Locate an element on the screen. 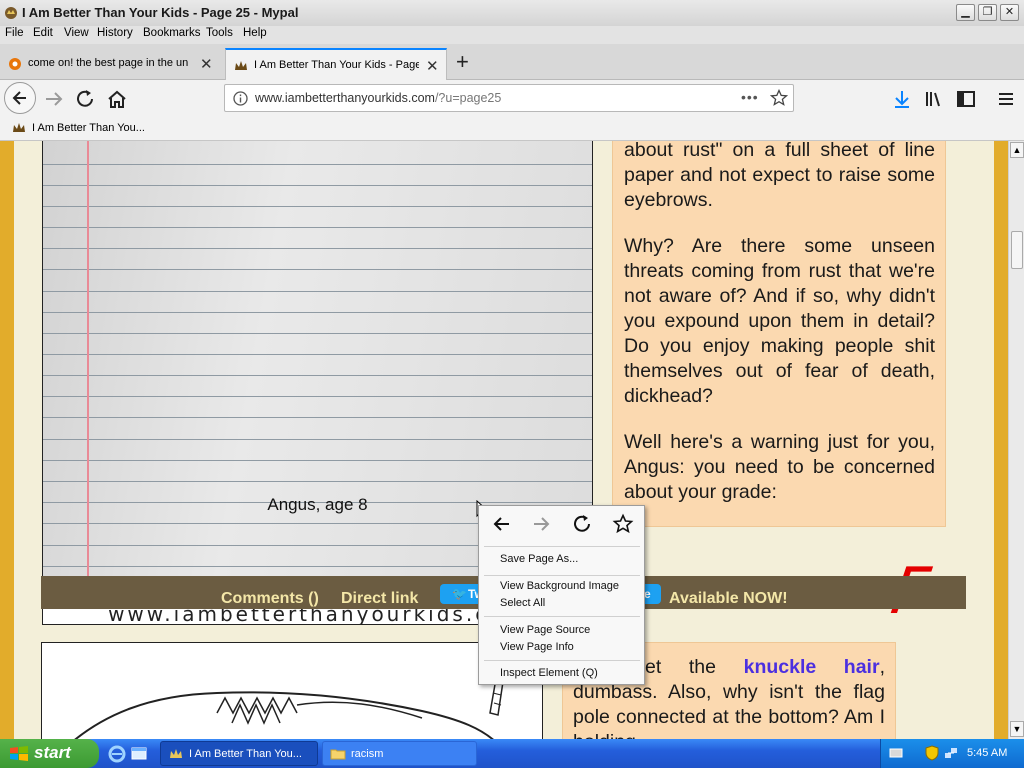 This screenshot has width=1024, height=768. tab-iambetter: I Am Better Than Your Kids - Page ✕ is located at coordinates (336, 64).